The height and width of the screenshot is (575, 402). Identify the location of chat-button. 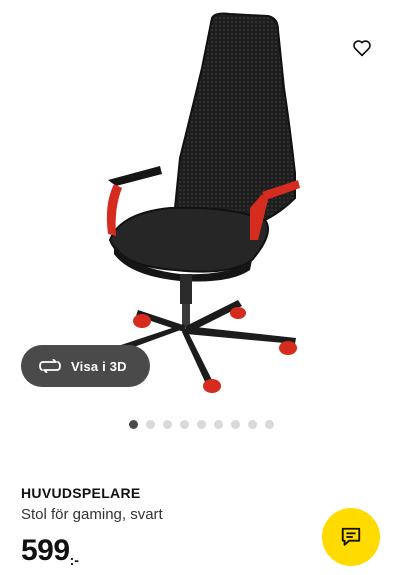
(351, 537).